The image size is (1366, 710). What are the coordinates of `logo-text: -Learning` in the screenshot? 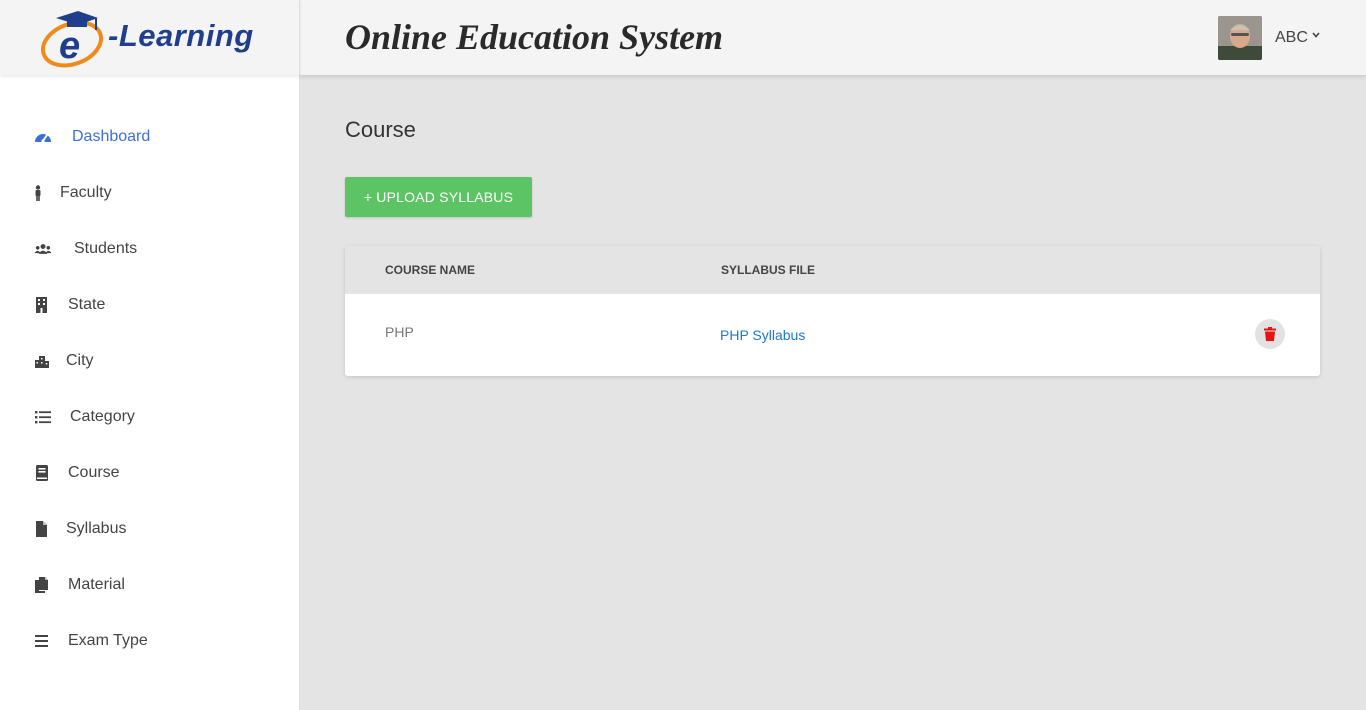 It's located at (181, 35).